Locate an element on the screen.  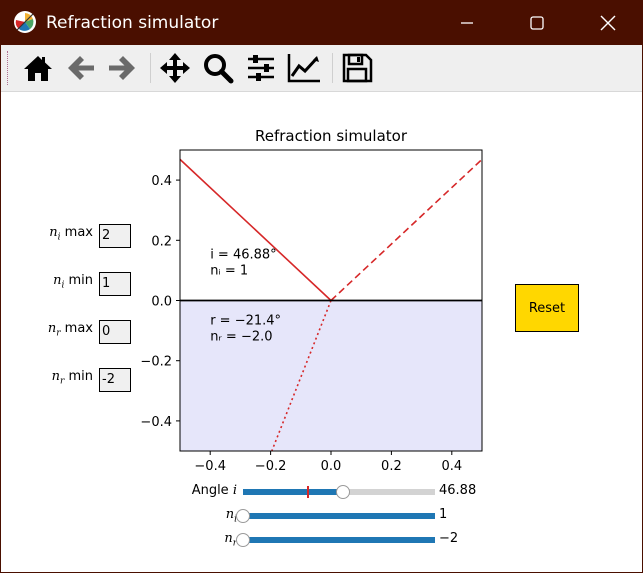
back-button is located at coordinates (81, 68).